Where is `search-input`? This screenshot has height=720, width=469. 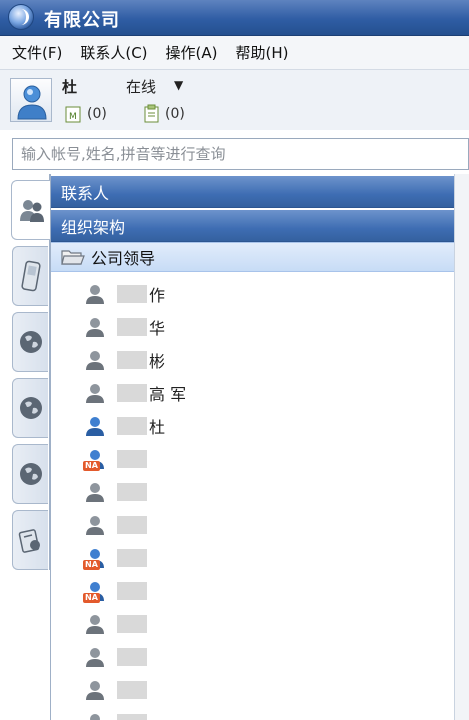 search-input is located at coordinates (240, 154).